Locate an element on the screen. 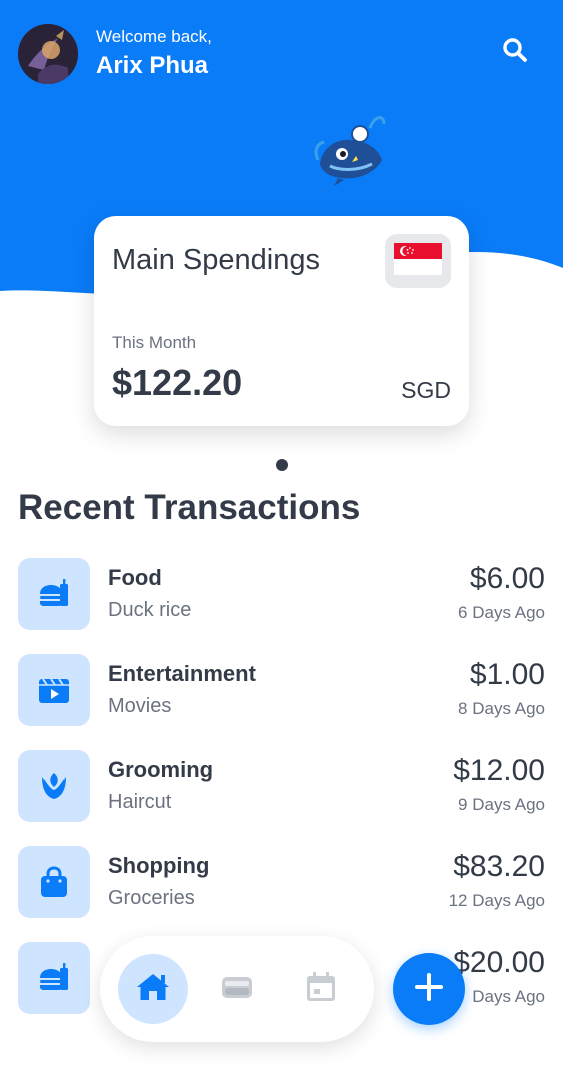 The width and height of the screenshot is (563, 1079). tulip-icon is located at coordinates (54, 786).